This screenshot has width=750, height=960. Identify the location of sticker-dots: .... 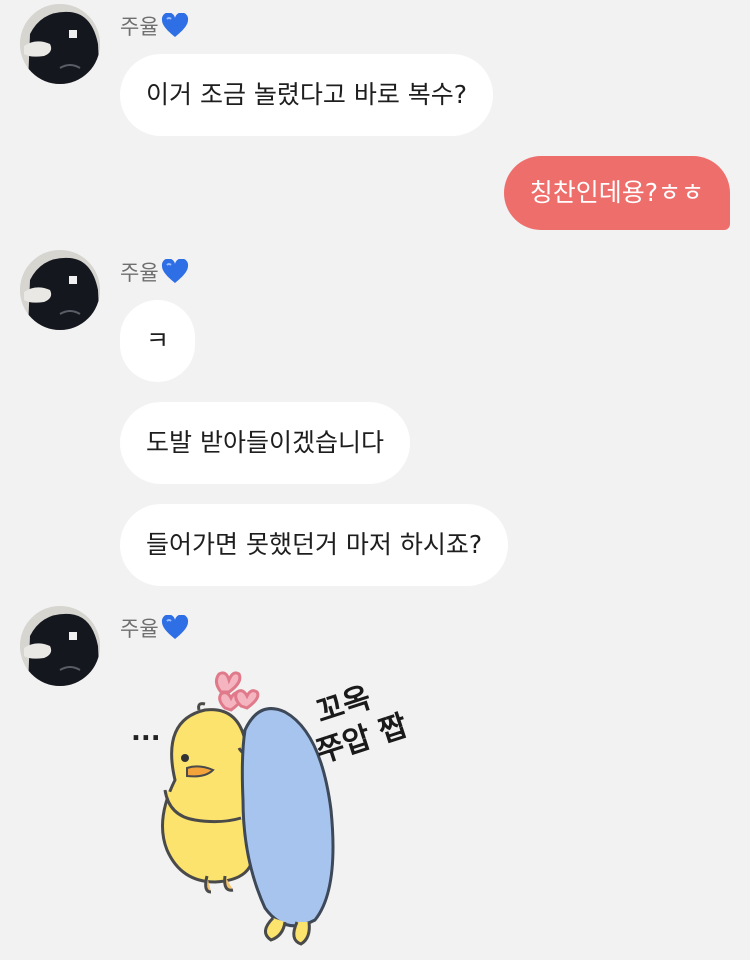
(146, 732).